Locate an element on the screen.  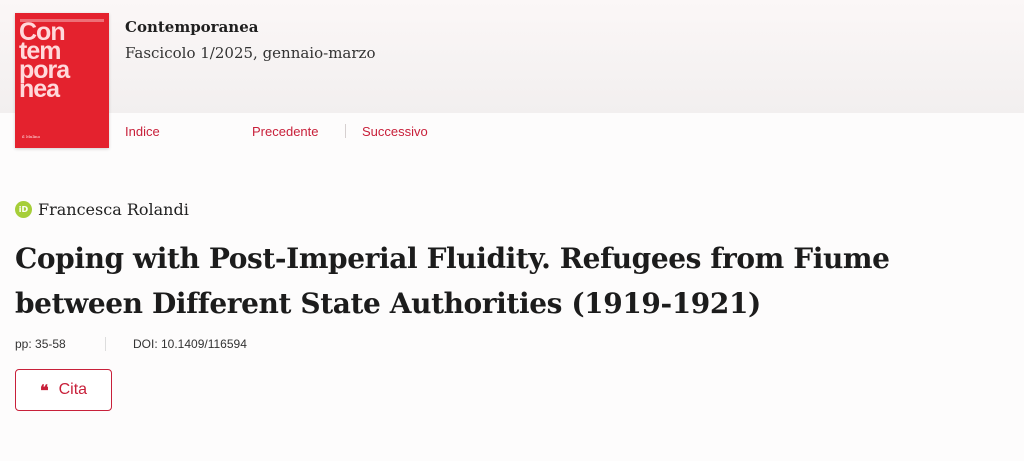
author-name: Francesca Rolandi is located at coordinates (113, 209).